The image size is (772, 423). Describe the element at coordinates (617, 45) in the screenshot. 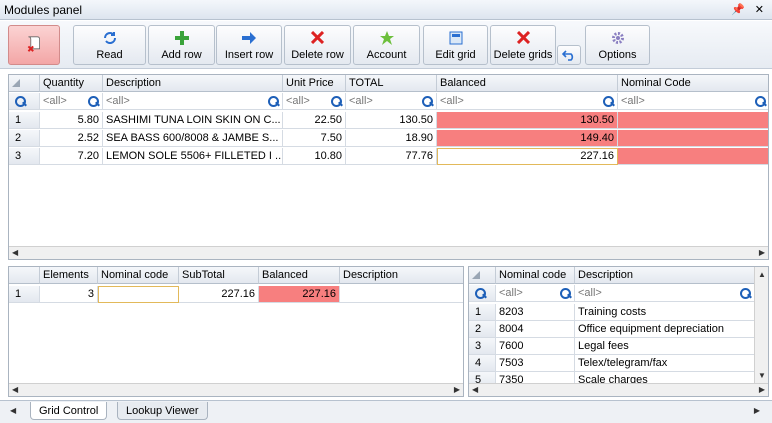

I see `options-button: Options` at that location.